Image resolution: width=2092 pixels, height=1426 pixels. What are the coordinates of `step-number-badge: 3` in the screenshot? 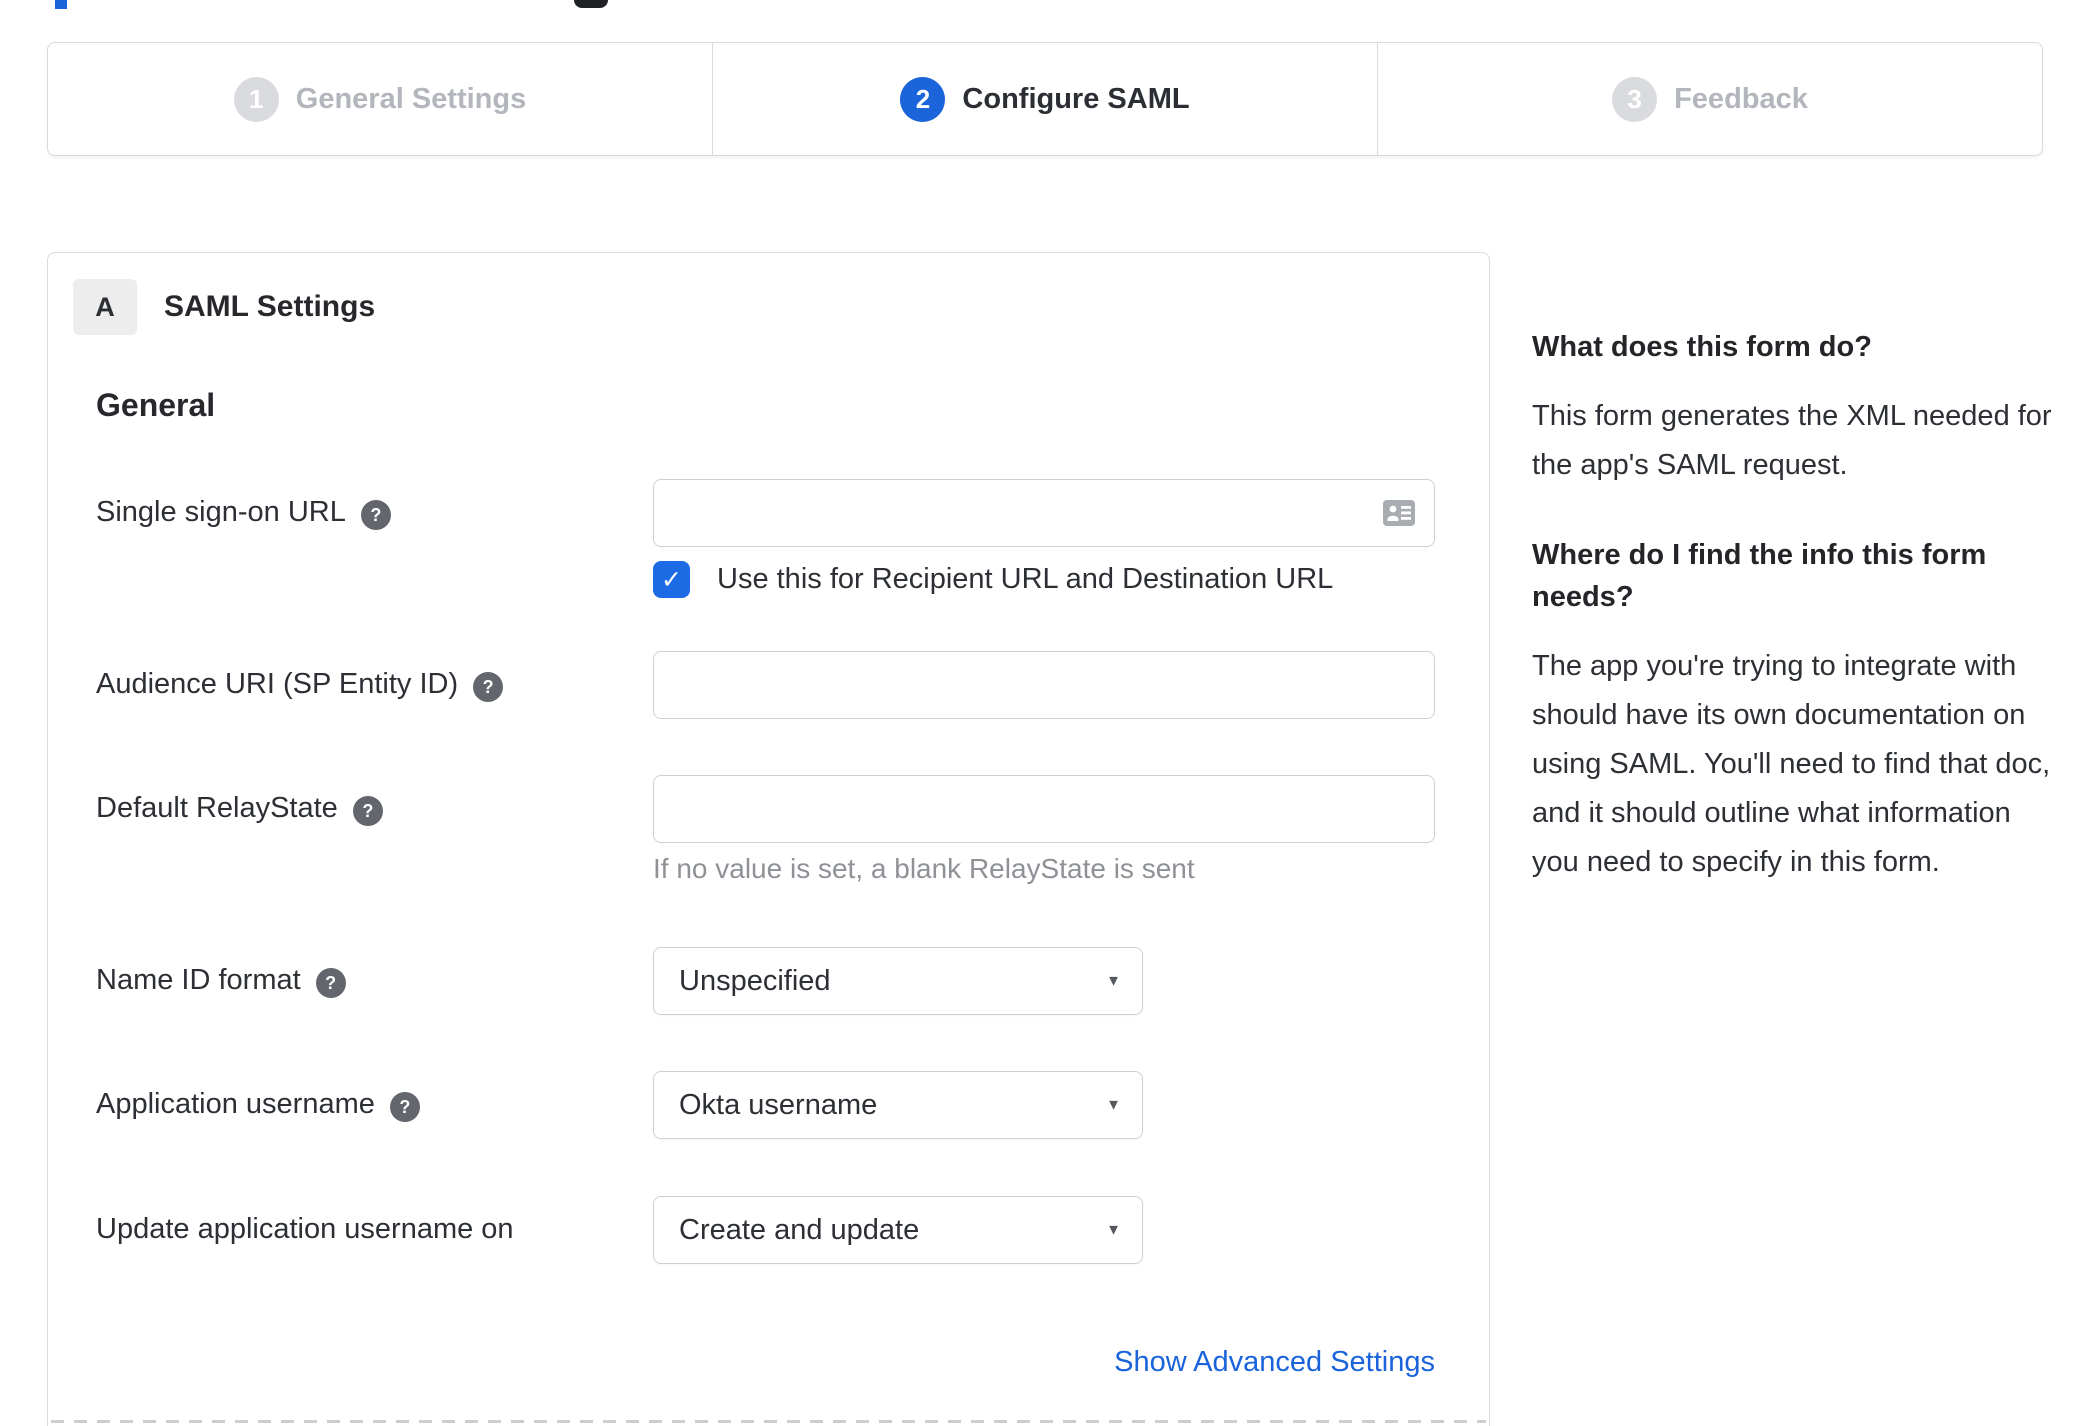 It's located at (1635, 99).